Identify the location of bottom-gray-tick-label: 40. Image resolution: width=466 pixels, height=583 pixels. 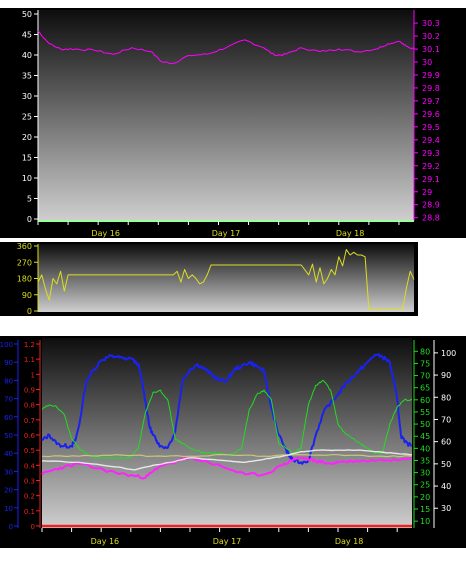
(446, 486).